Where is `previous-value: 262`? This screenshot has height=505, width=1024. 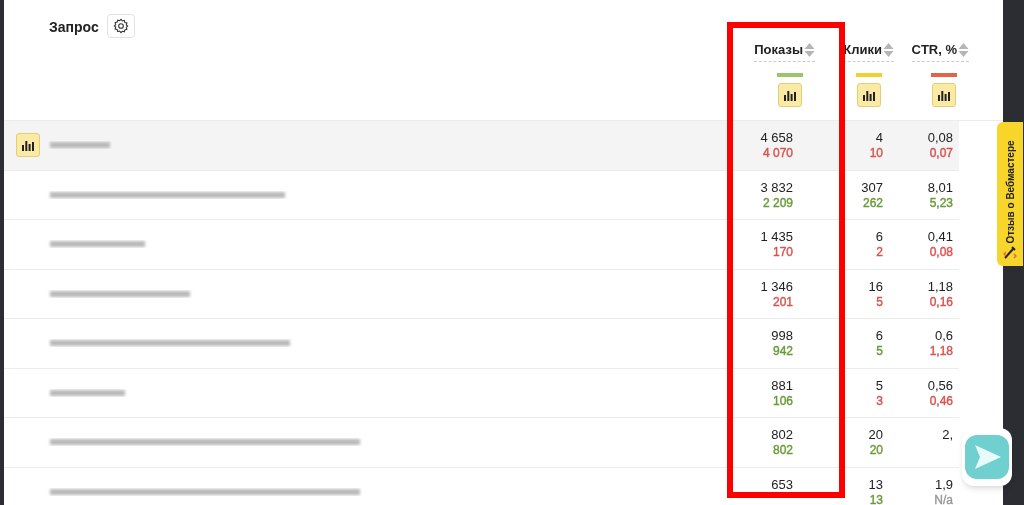
previous-value: 262 is located at coordinates (872, 202).